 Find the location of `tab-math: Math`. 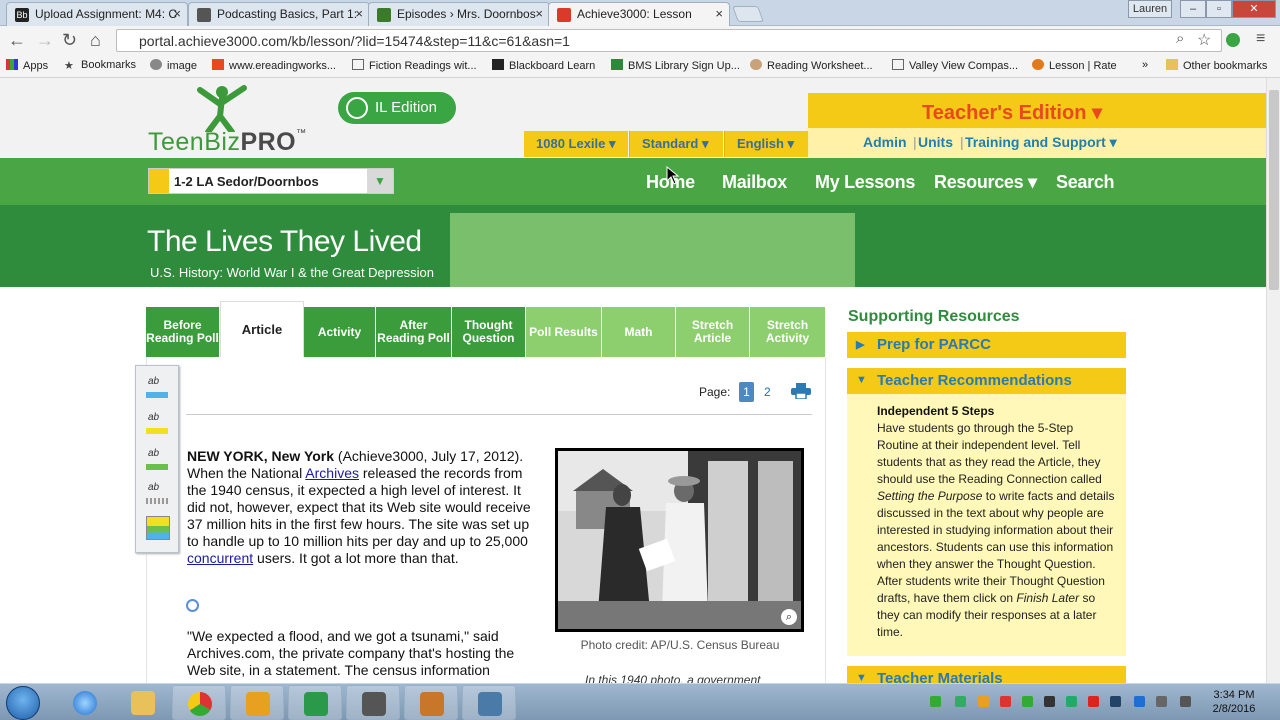

tab-math: Math is located at coordinates (639, 332).